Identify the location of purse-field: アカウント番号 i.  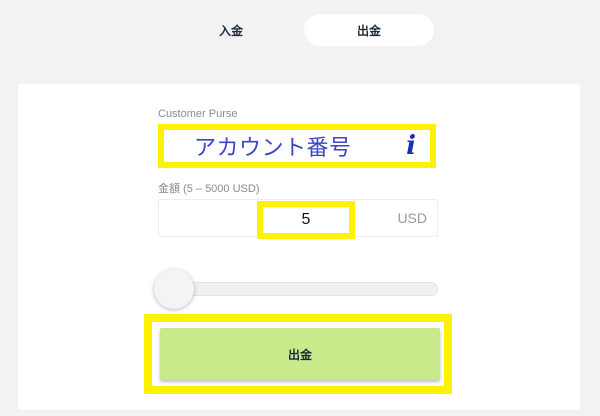
(297, 146).